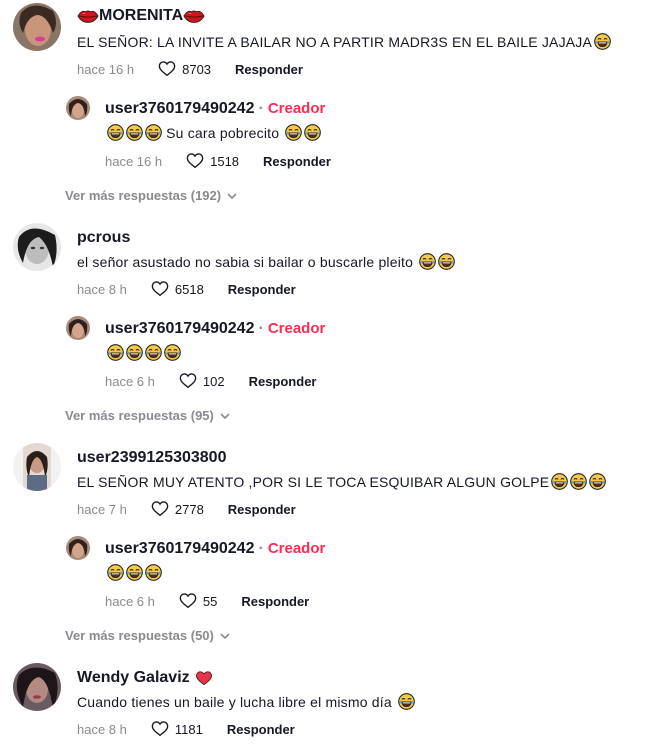 The image size is (646, 751). I want to click on reply-meta: hace 16 h 1518 Responder, so click(218, 161).